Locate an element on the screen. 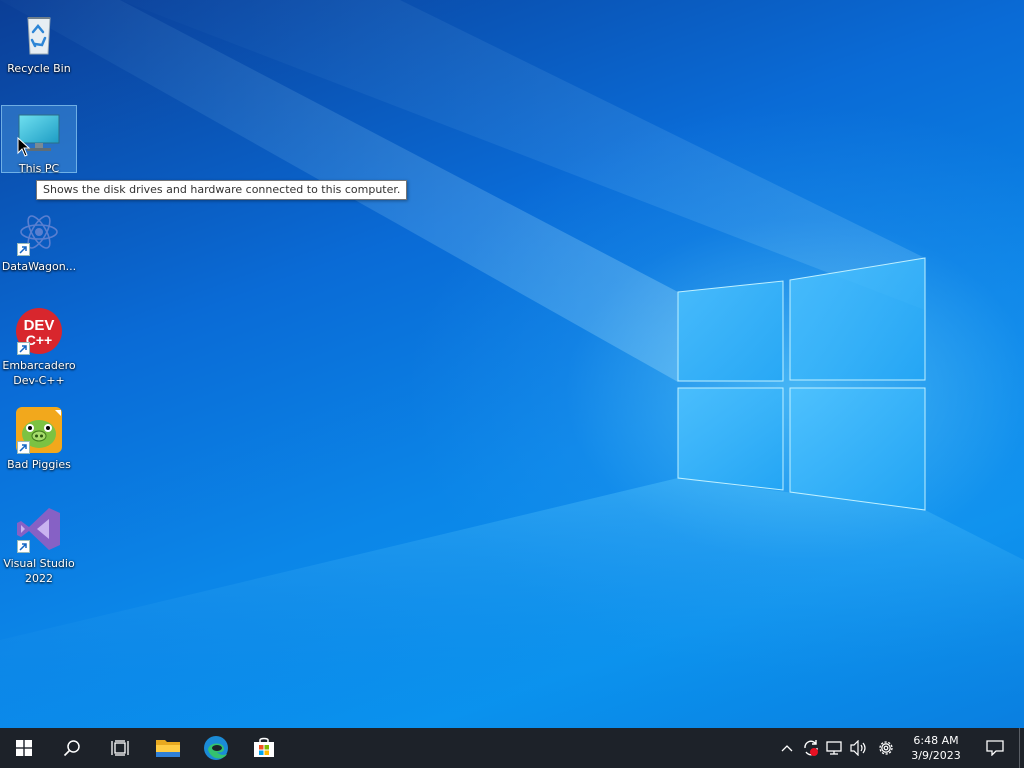 Image resolution: width=1024 pixels, height=768 pixels. taskbar-app-microsoft-store is located at coordinates (264, 748).